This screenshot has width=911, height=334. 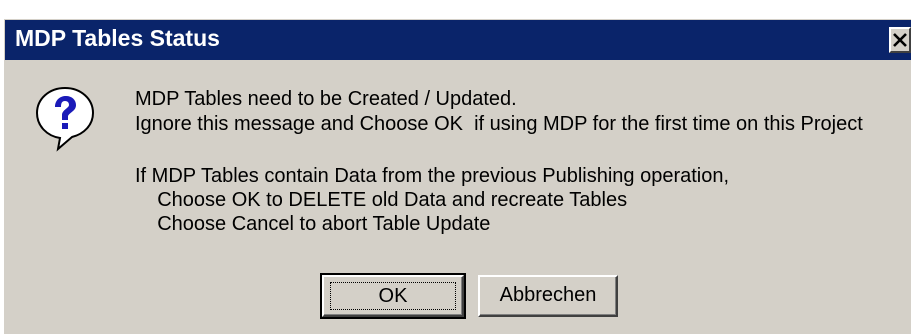 I want to click on dialog-title: MDP Tables Status, so click(x=117, y=38).